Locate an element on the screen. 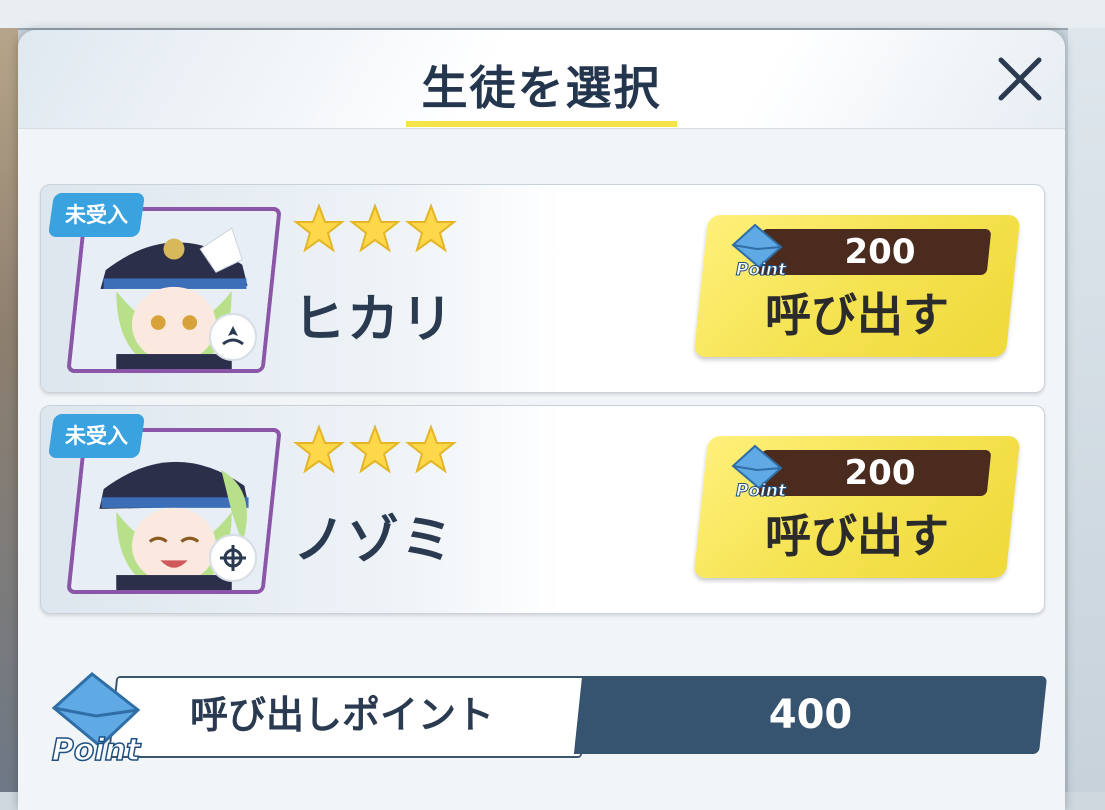 This screenshot has width=1105, height=810. title-underline is located at coordinates (541, 124).